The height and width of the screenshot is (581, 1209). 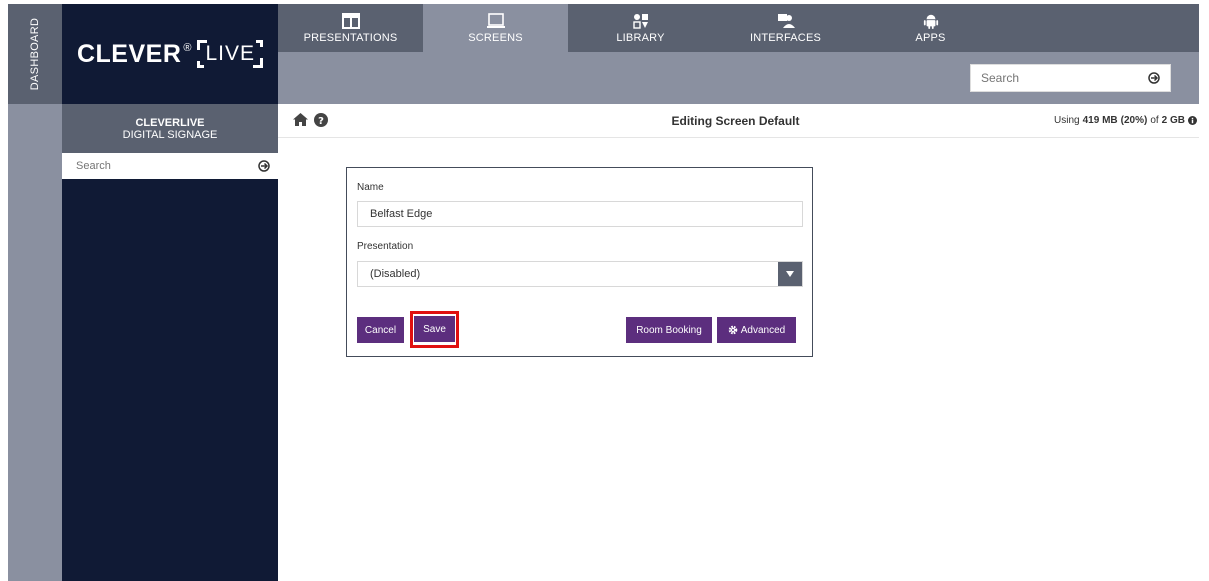 What do you see at coordinates (495, 37) in the screenshot?
I see `nav-label: SCREENS` at bounding box center [495, 37].